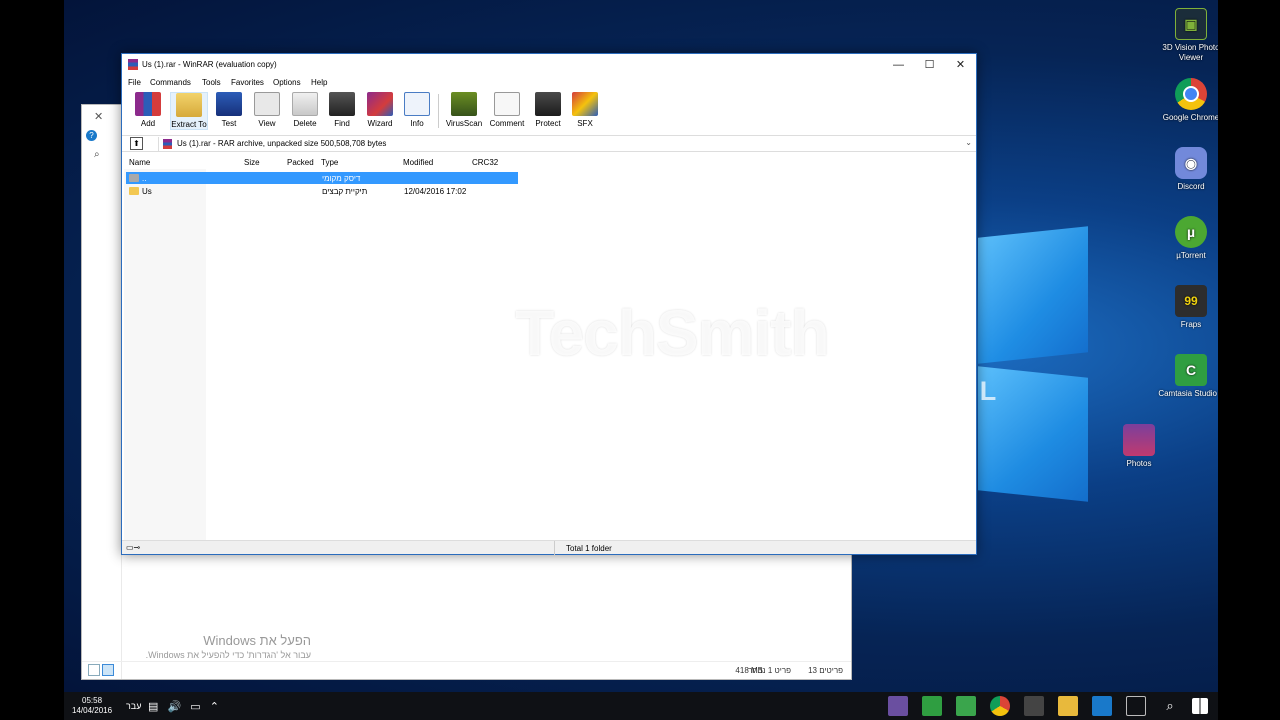  I want to click on toolbar-label: View, so click(267, 123).